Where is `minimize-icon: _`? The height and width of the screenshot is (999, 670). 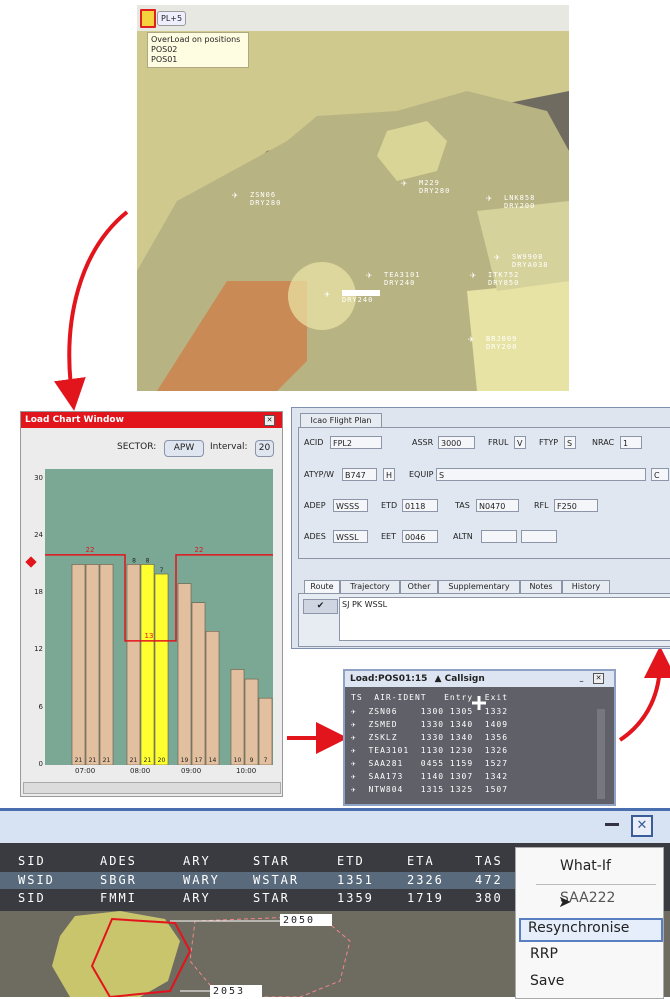 minimize-icon: _ is located at coordinates (581, 678).